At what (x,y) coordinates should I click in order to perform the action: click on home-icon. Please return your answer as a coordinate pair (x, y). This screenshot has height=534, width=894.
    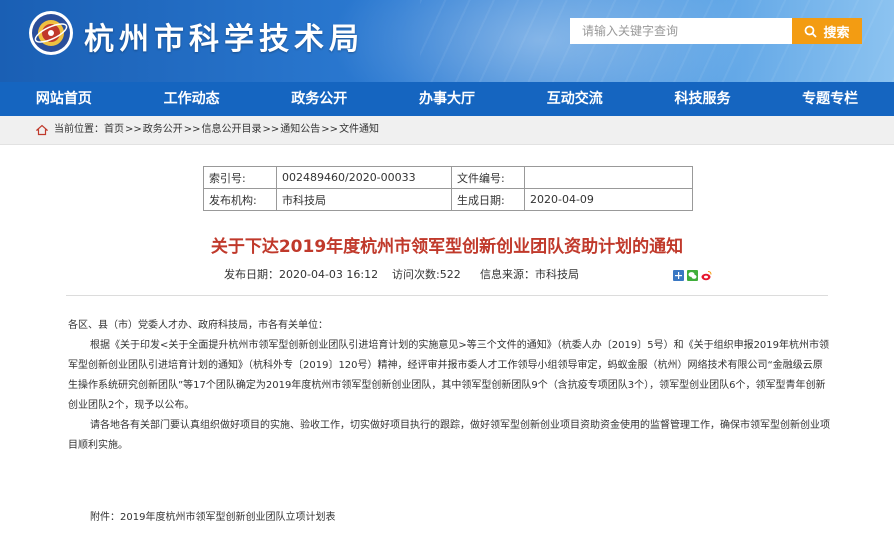
    Looking at the image, I should click on (42, 130).